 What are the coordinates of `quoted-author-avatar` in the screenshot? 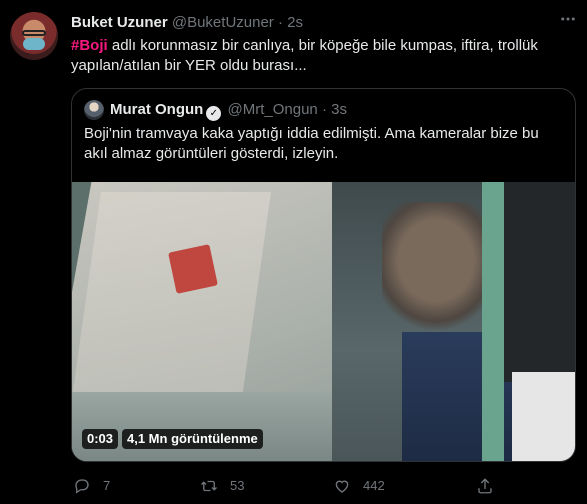 It's located at (94, 110).